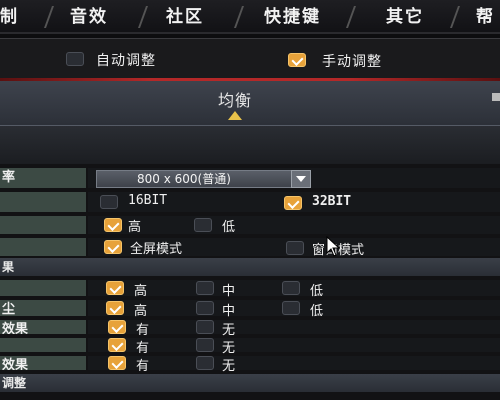 This screenshot has width=500, height=400. I want to click on quality-high-checkbox, so click(113, 225).